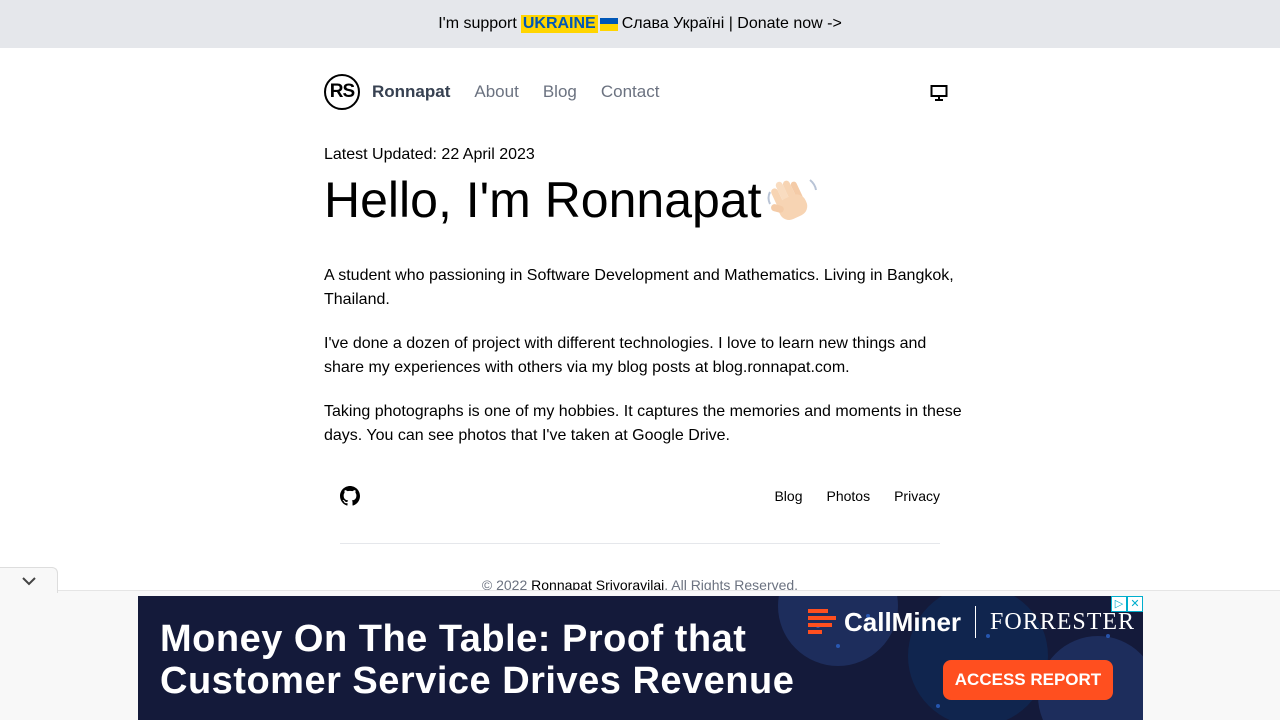  I want to click on callminer-logo-icon, so click(822, 621).